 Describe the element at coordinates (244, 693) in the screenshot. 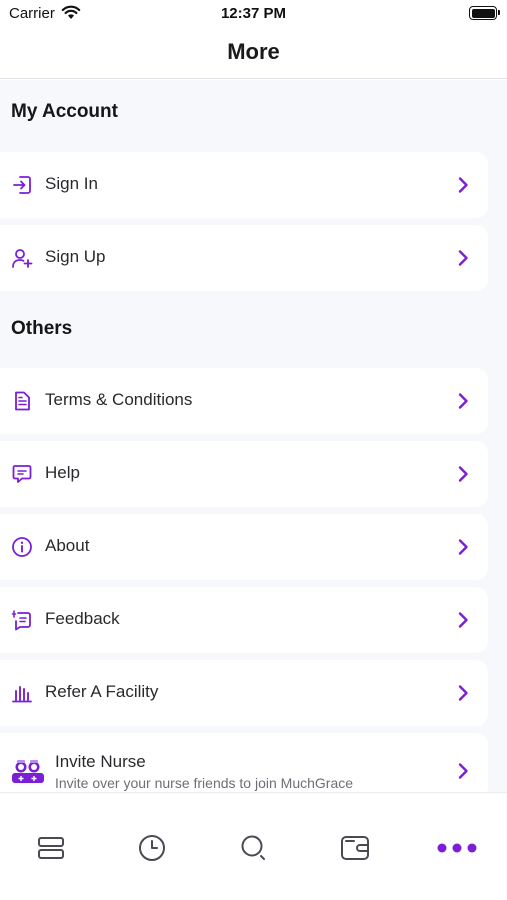

I see `menu-item-refer-facility: Refer A Facility` at that location.